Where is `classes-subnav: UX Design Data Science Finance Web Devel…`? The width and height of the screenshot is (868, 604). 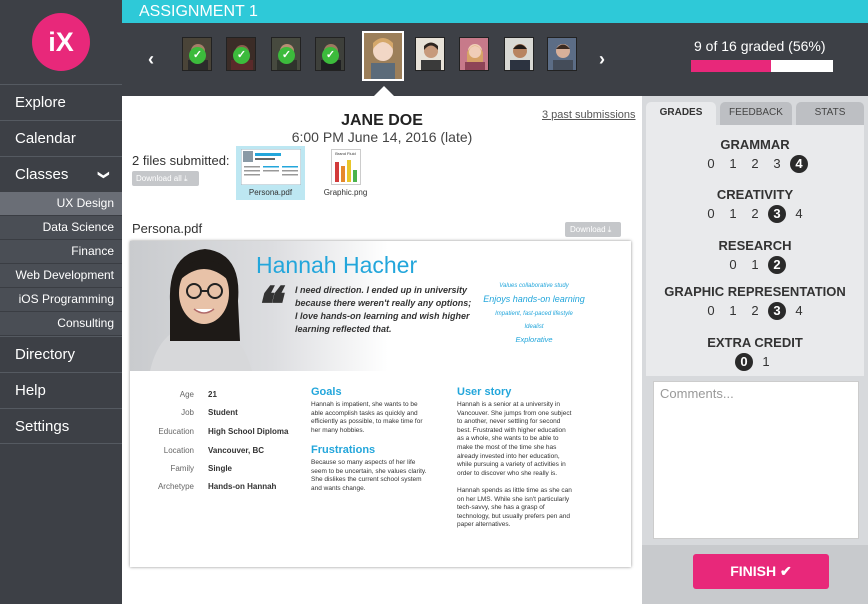
classes-subnav: UX Design Data Science Finance Web Devel… is located at coordinates (61, 264).